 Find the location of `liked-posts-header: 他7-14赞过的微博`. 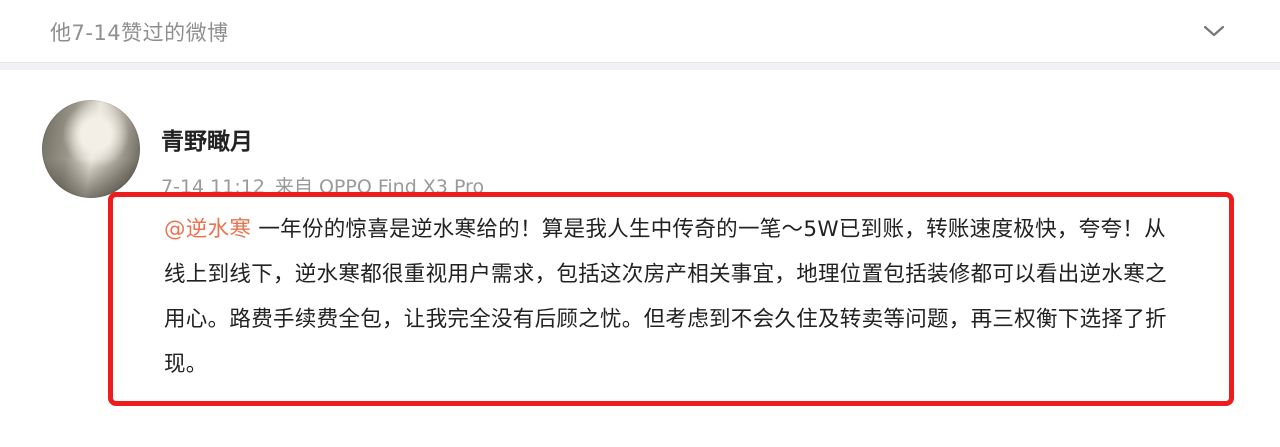

liked-posts-header: 他7-14赞过的微博 is located at coordinates (640, 31).